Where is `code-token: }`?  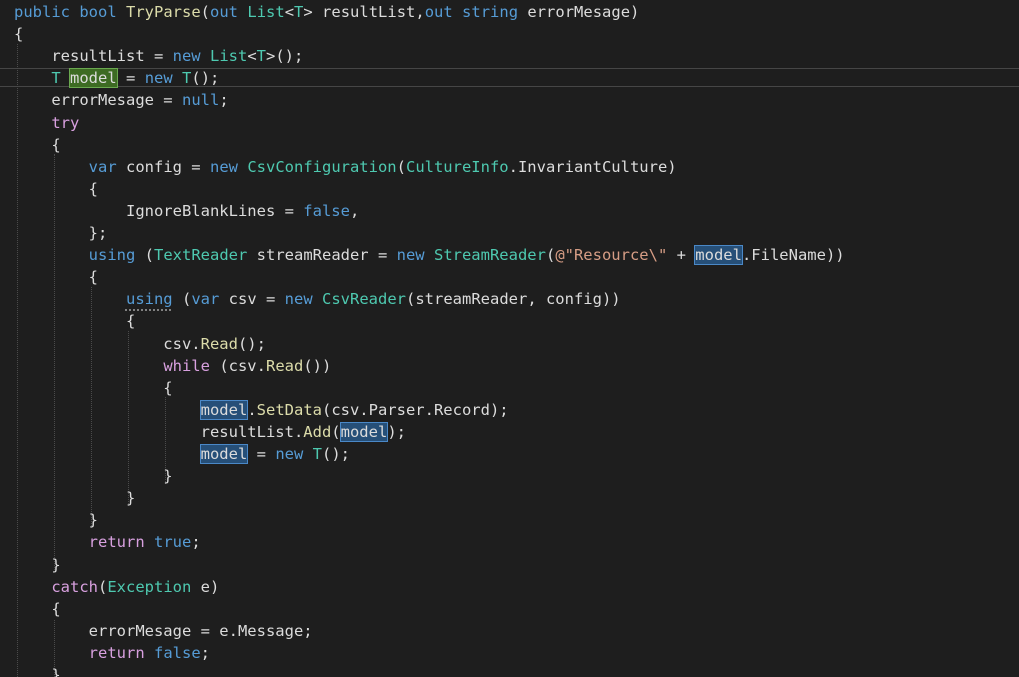
code-token: } is located at coordinates (37, 564).